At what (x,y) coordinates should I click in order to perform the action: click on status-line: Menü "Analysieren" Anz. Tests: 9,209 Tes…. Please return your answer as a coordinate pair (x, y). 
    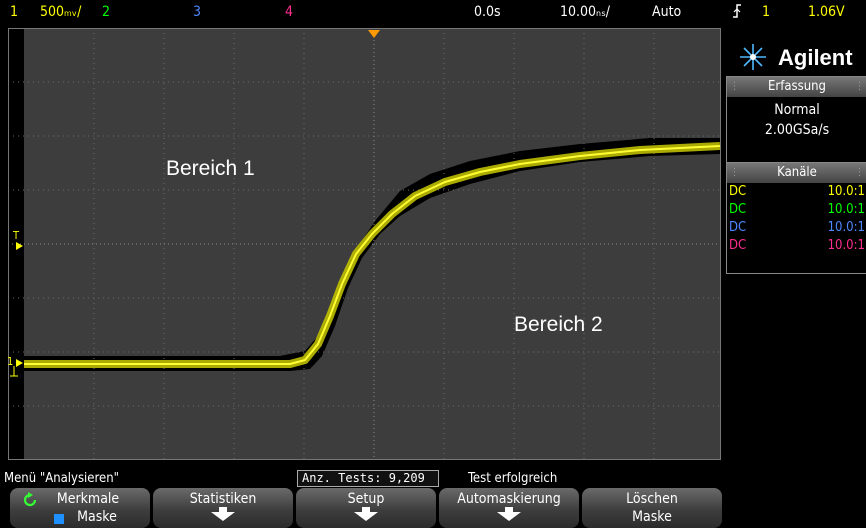
    Looking at the image, I should click on (433, 478).